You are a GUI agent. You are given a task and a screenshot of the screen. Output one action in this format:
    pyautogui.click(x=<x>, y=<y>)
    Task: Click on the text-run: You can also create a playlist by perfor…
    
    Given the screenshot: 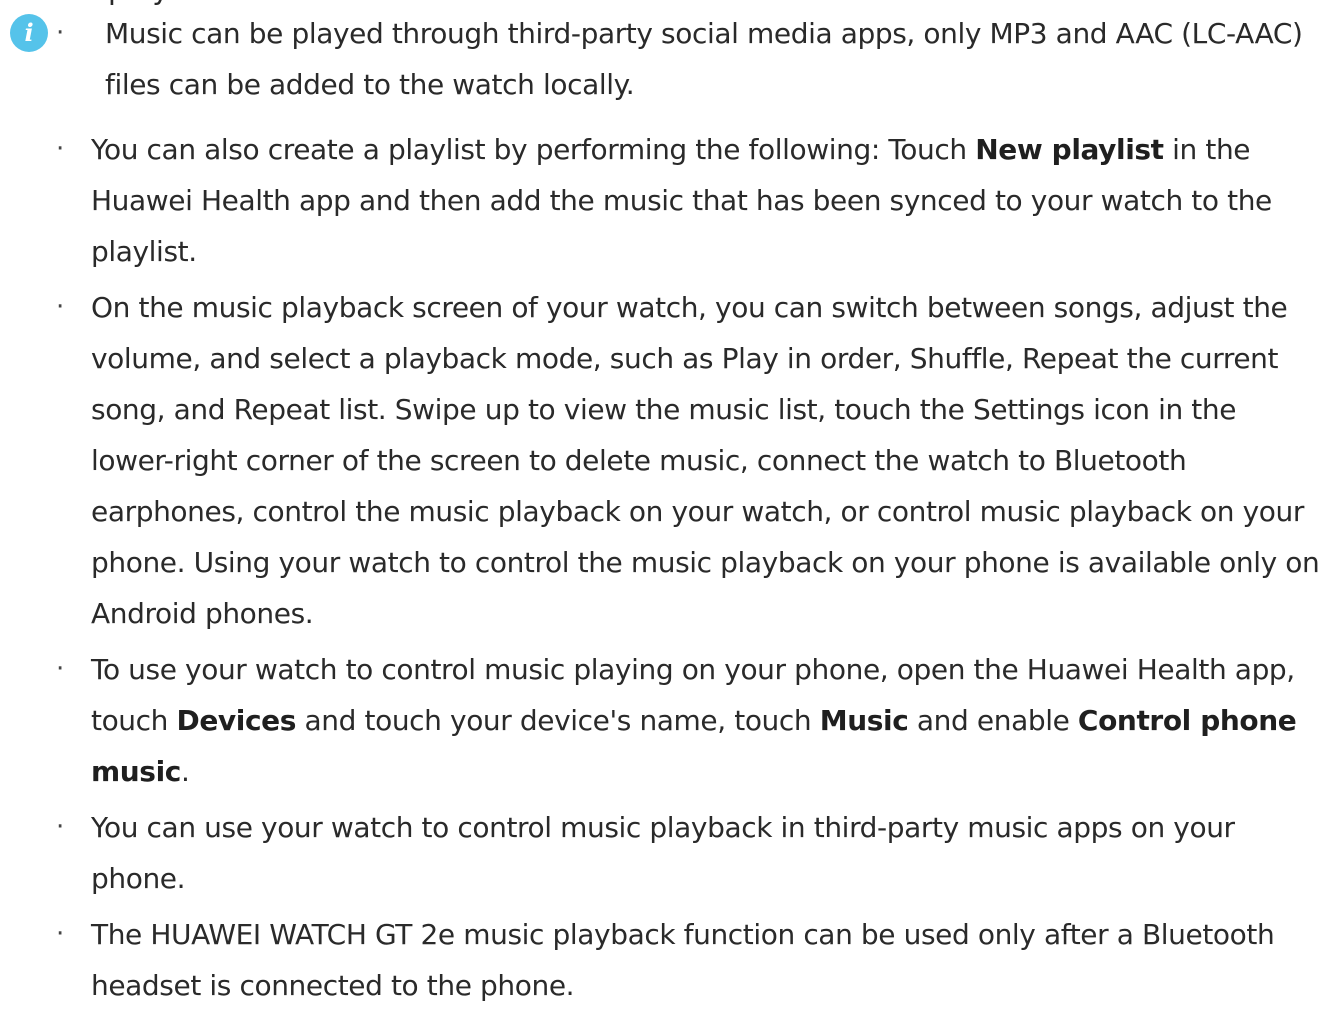 What is the action you would take?
    pyautogui.click(x=533, y=149)
    